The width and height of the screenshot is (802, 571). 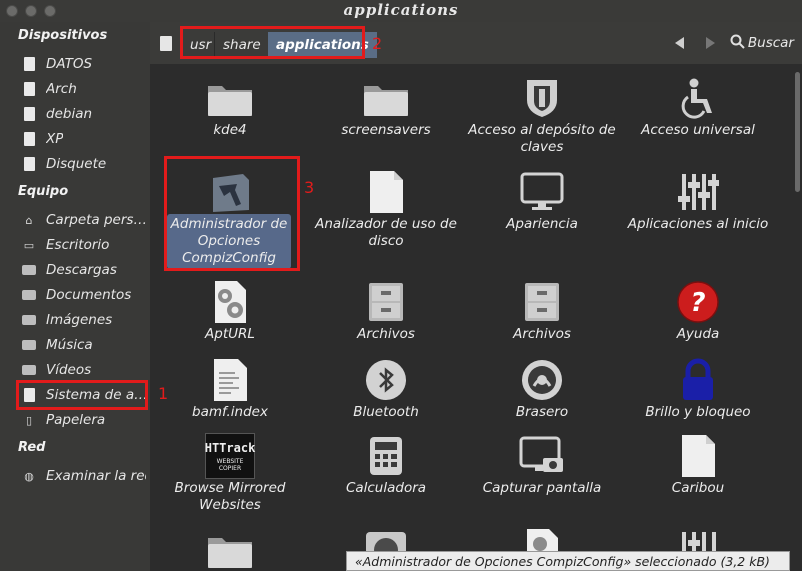 I want to click on videos-folder-icon, so click(x=29, y=370).